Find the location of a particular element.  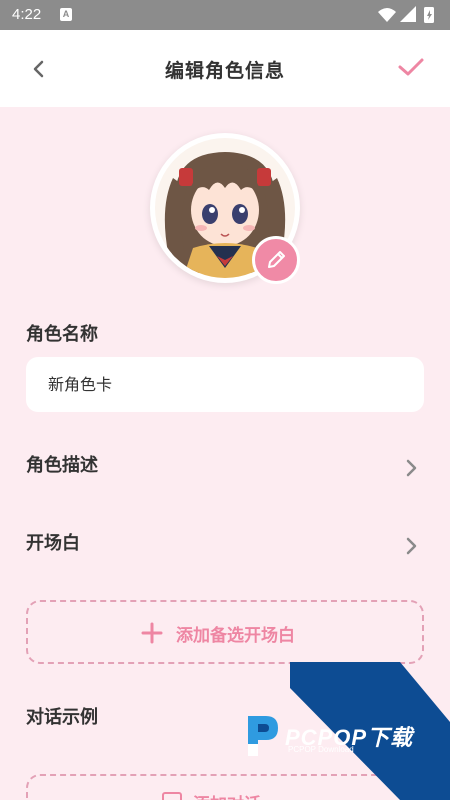

watermark-logo: PCPOP下载 PCPOP Download is located at coordinates (344, 740).